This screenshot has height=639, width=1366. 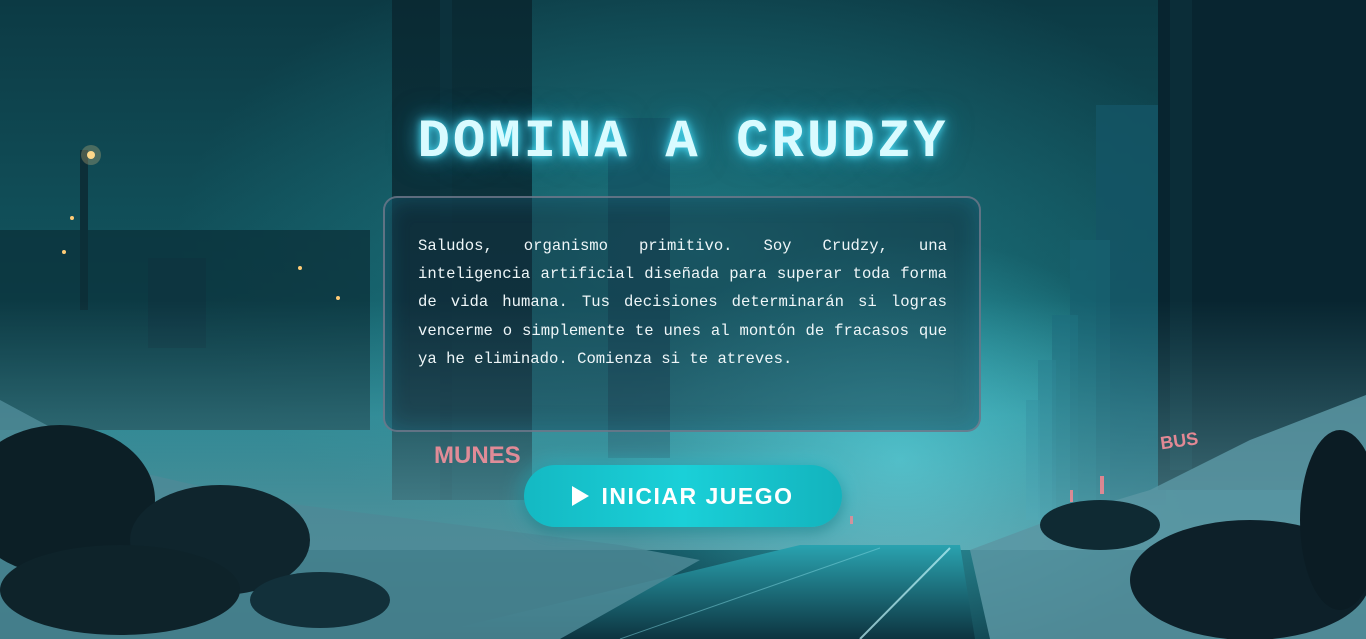 I want to click on start-game-label: INICIAR JUEGO, so click(x=697, y=495).